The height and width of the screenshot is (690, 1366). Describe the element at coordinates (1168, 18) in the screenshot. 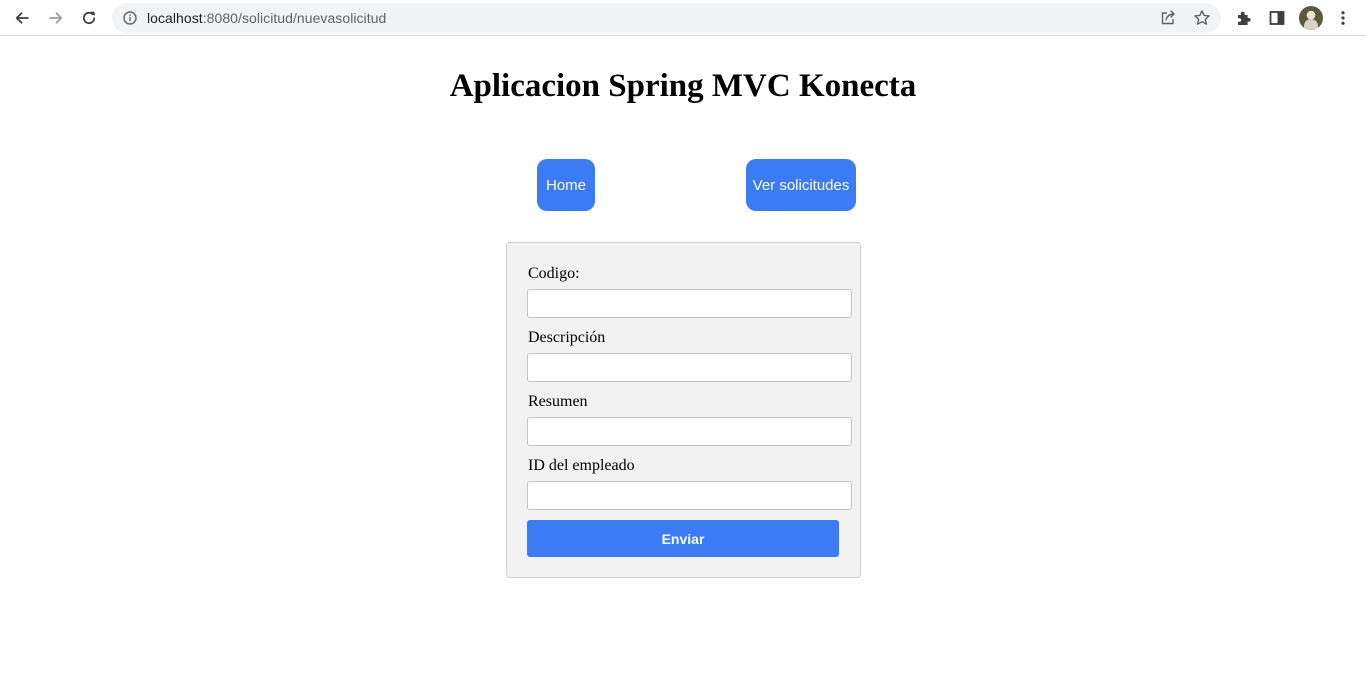

I see `share-icon` at that location.